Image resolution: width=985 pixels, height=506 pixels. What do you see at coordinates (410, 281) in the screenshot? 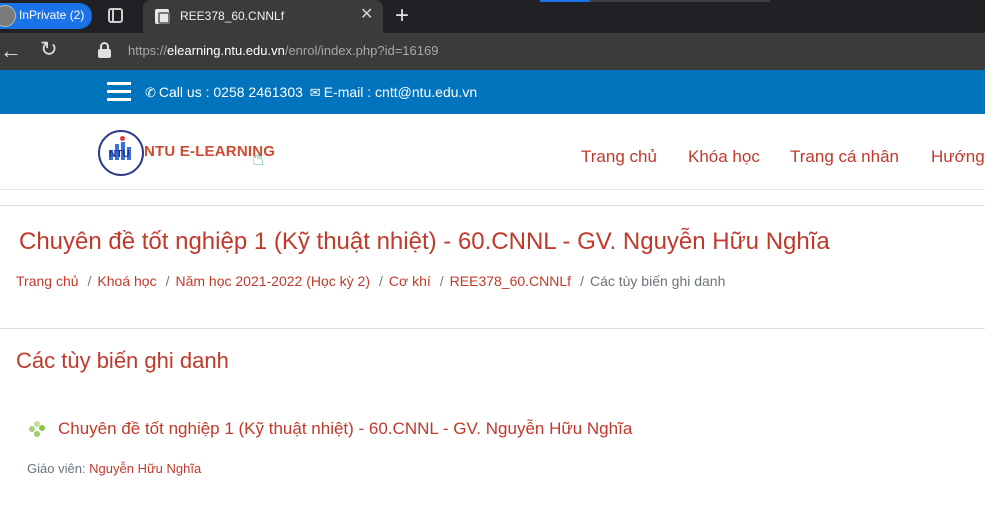
I see `breadcrumb-item-category: Cơ khí` at bounding box center [410, 281].